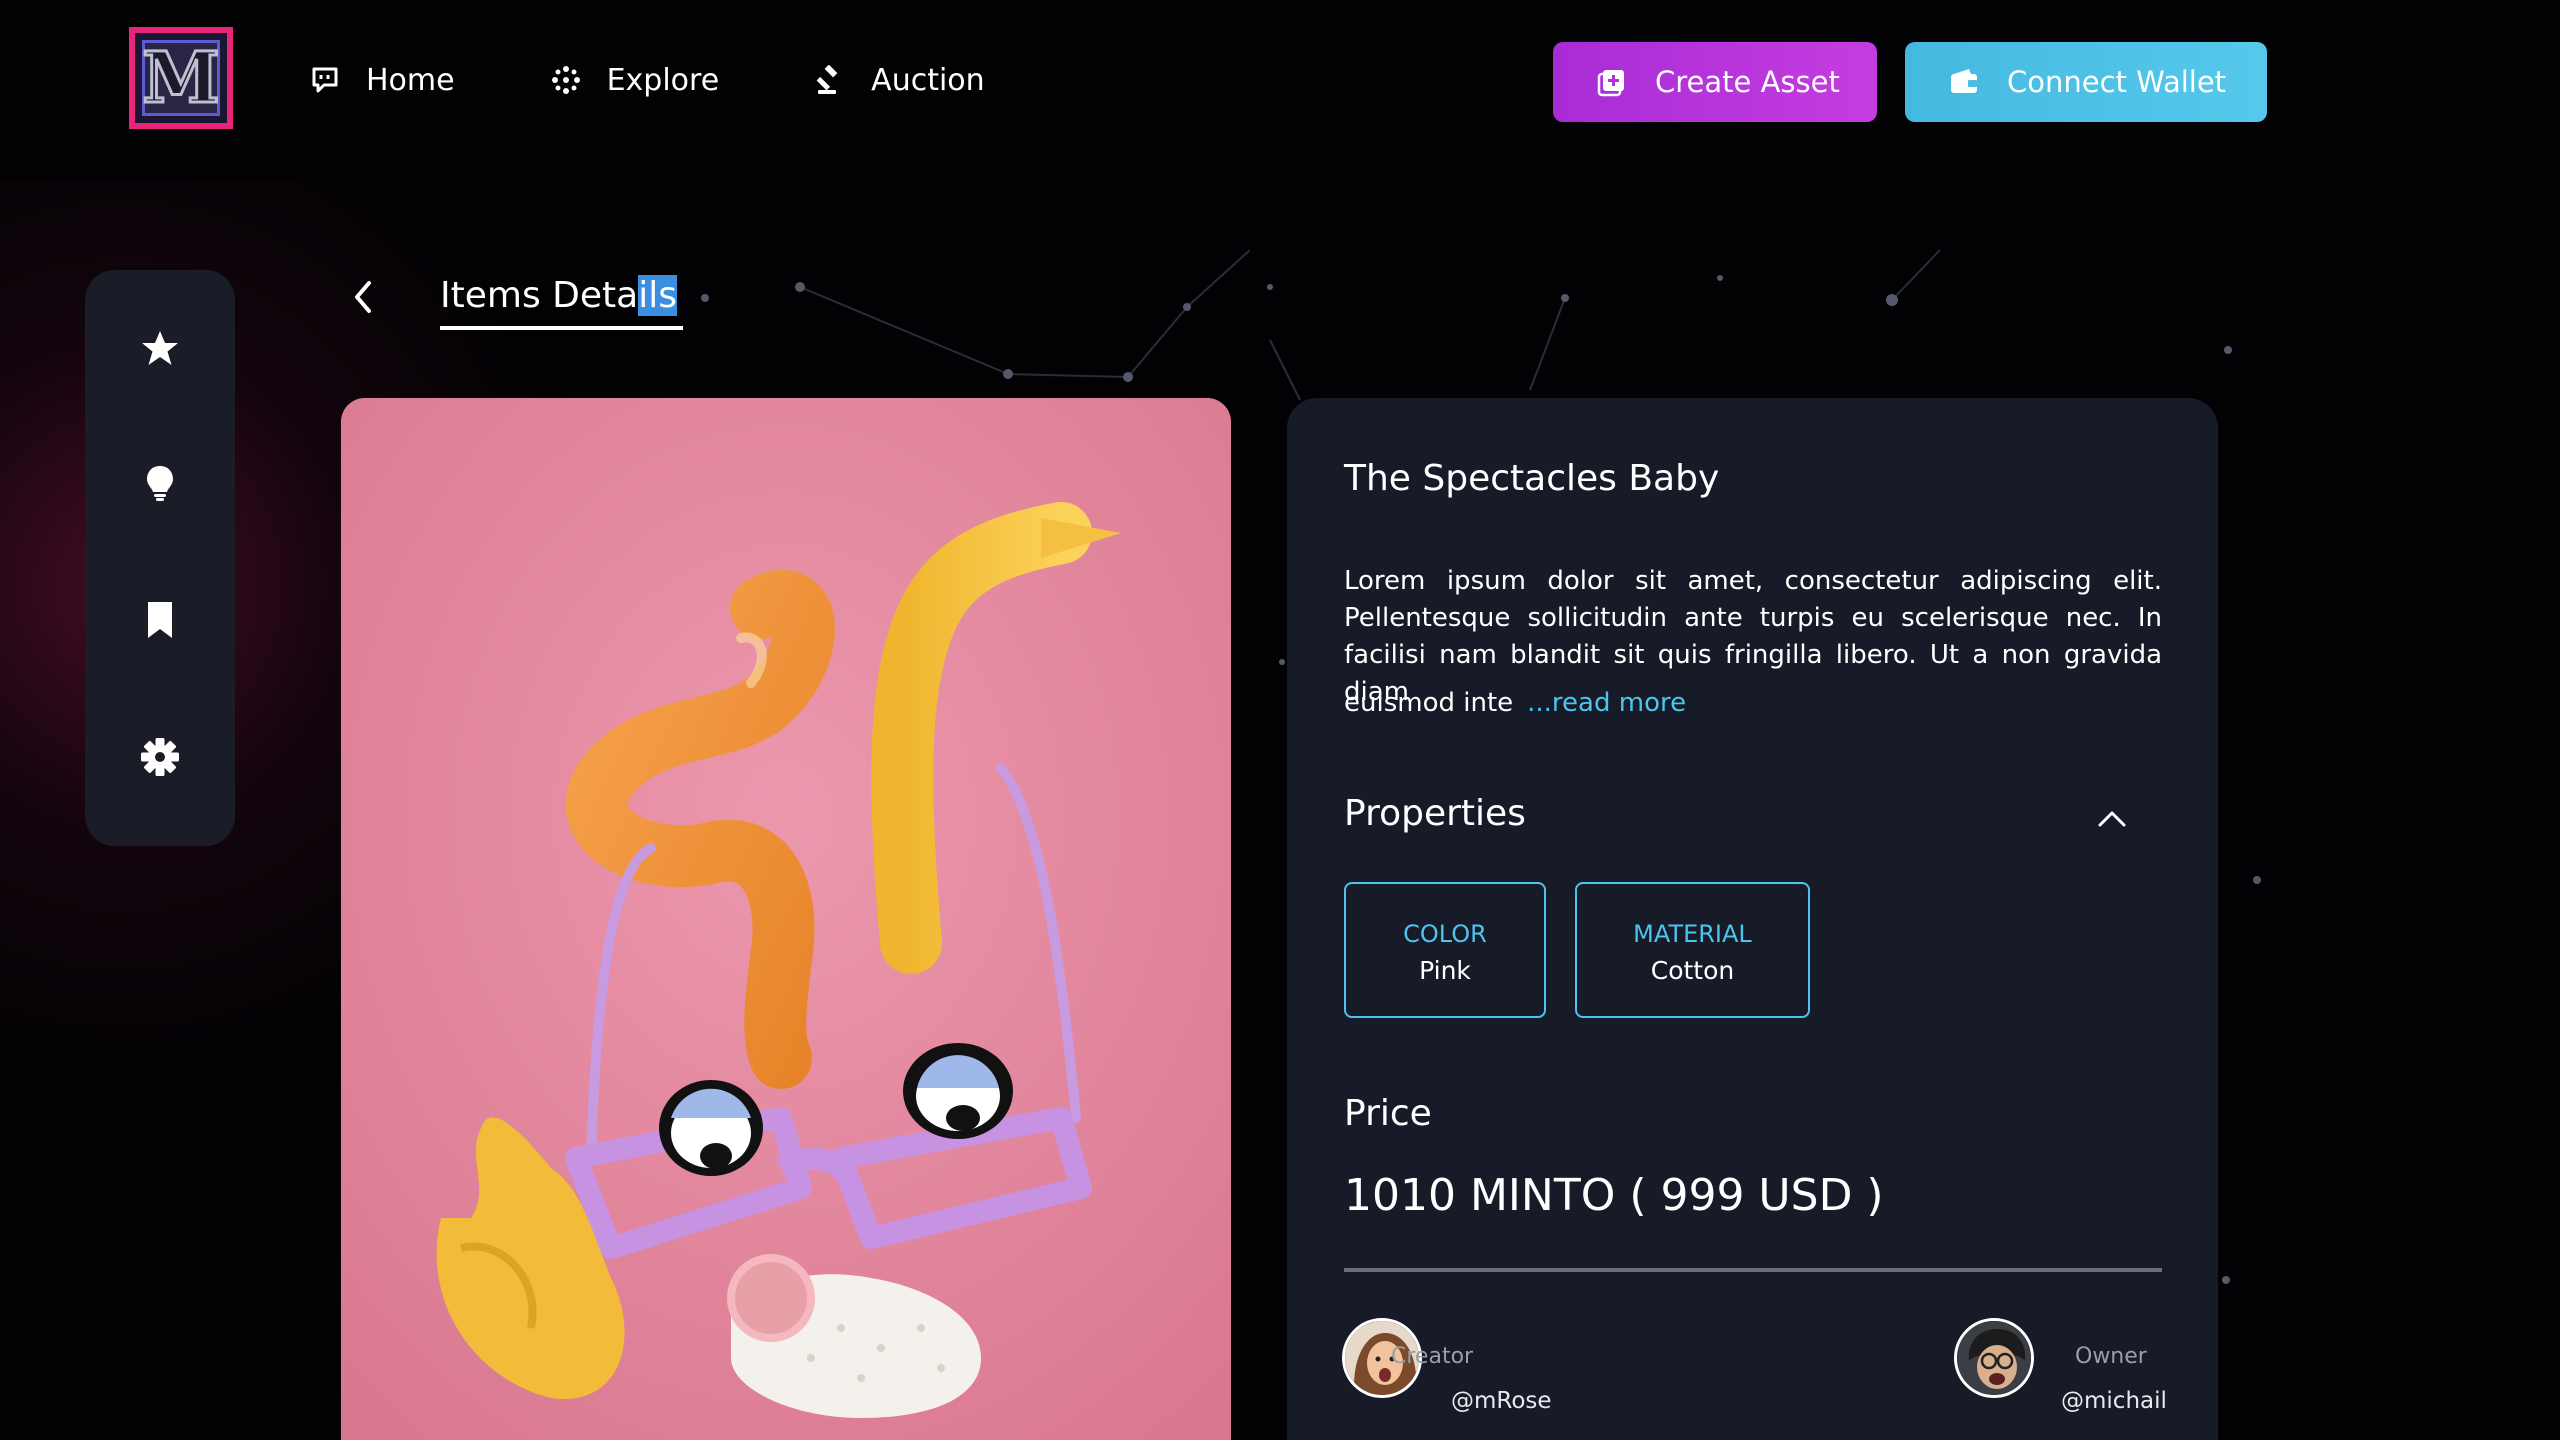  I want to click on create-asset-button: Create Asset, so click(1715, 82).